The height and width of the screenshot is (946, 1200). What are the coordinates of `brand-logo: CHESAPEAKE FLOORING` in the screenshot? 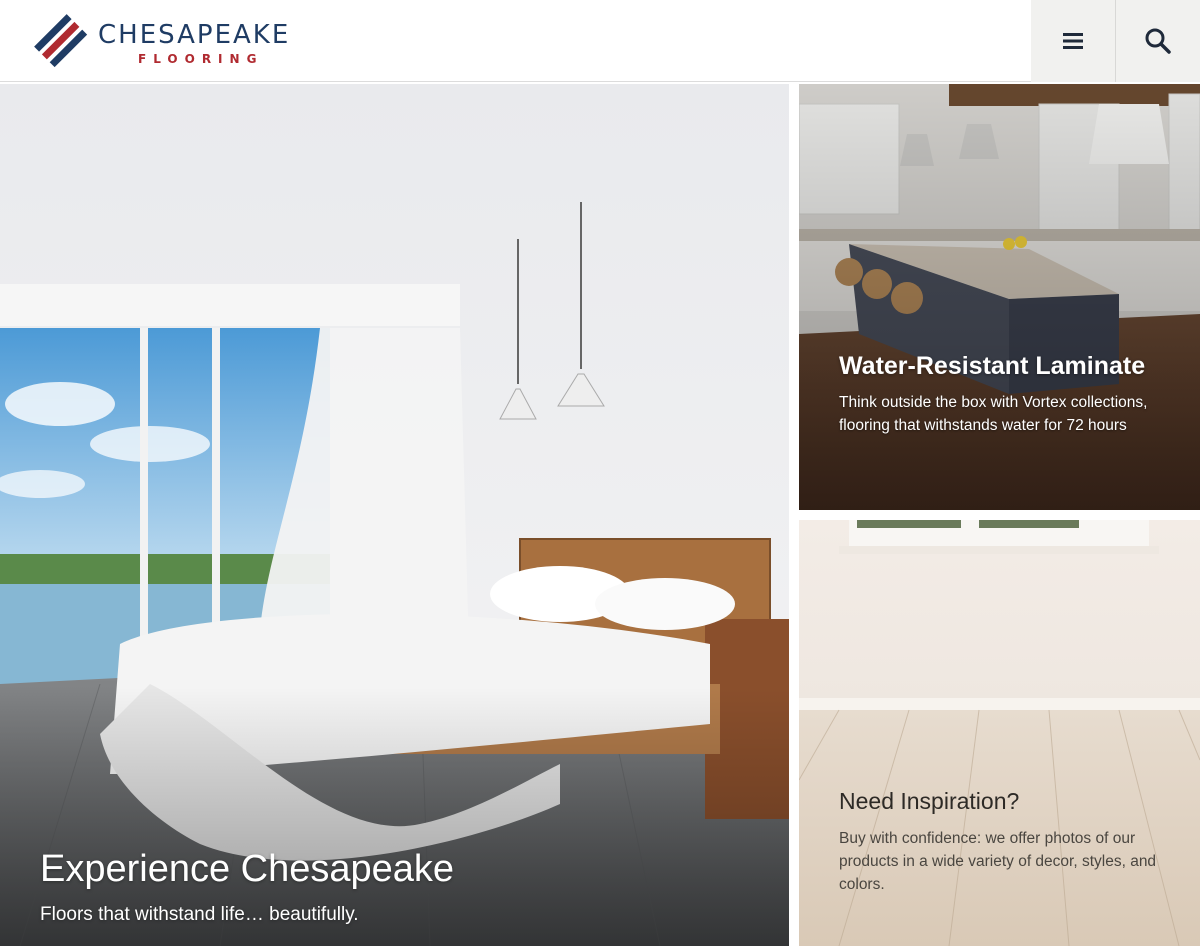 It's located at (179, 42).